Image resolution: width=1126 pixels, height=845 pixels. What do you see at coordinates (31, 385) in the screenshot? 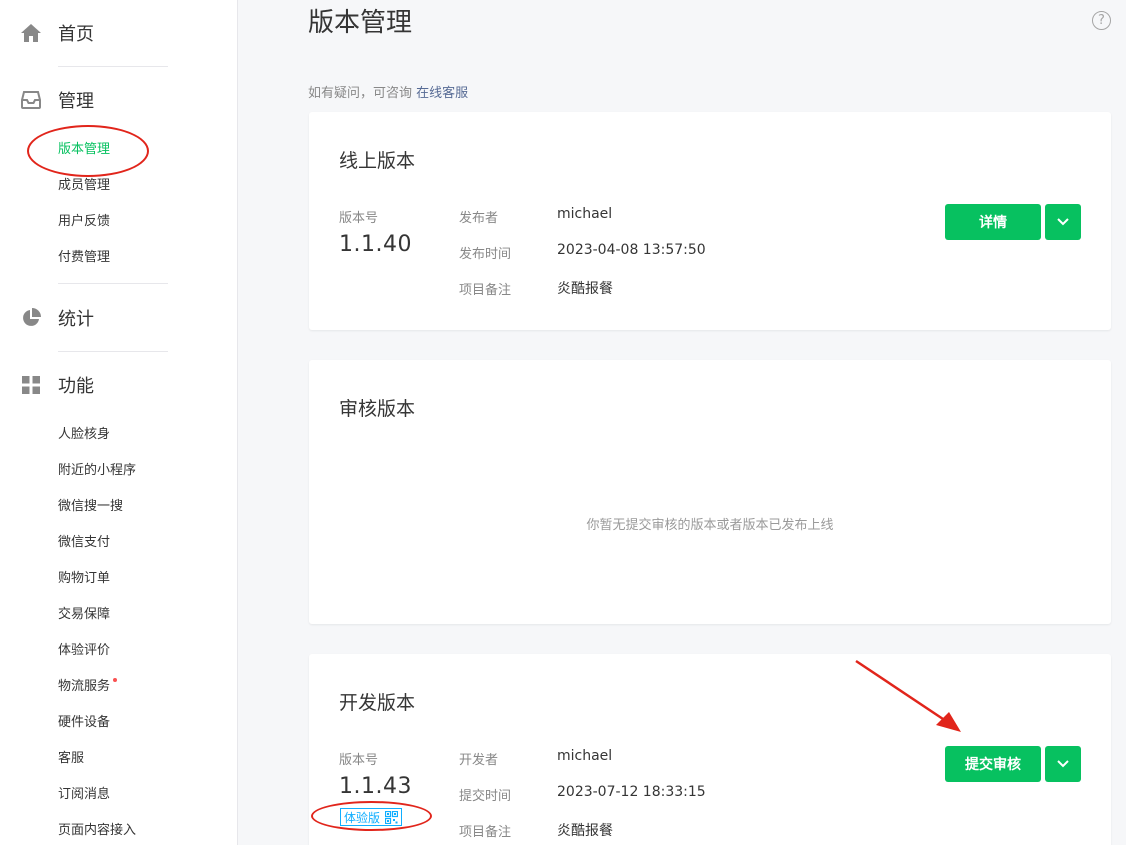
I see `grid-icon` at bounding box center [31, 385].